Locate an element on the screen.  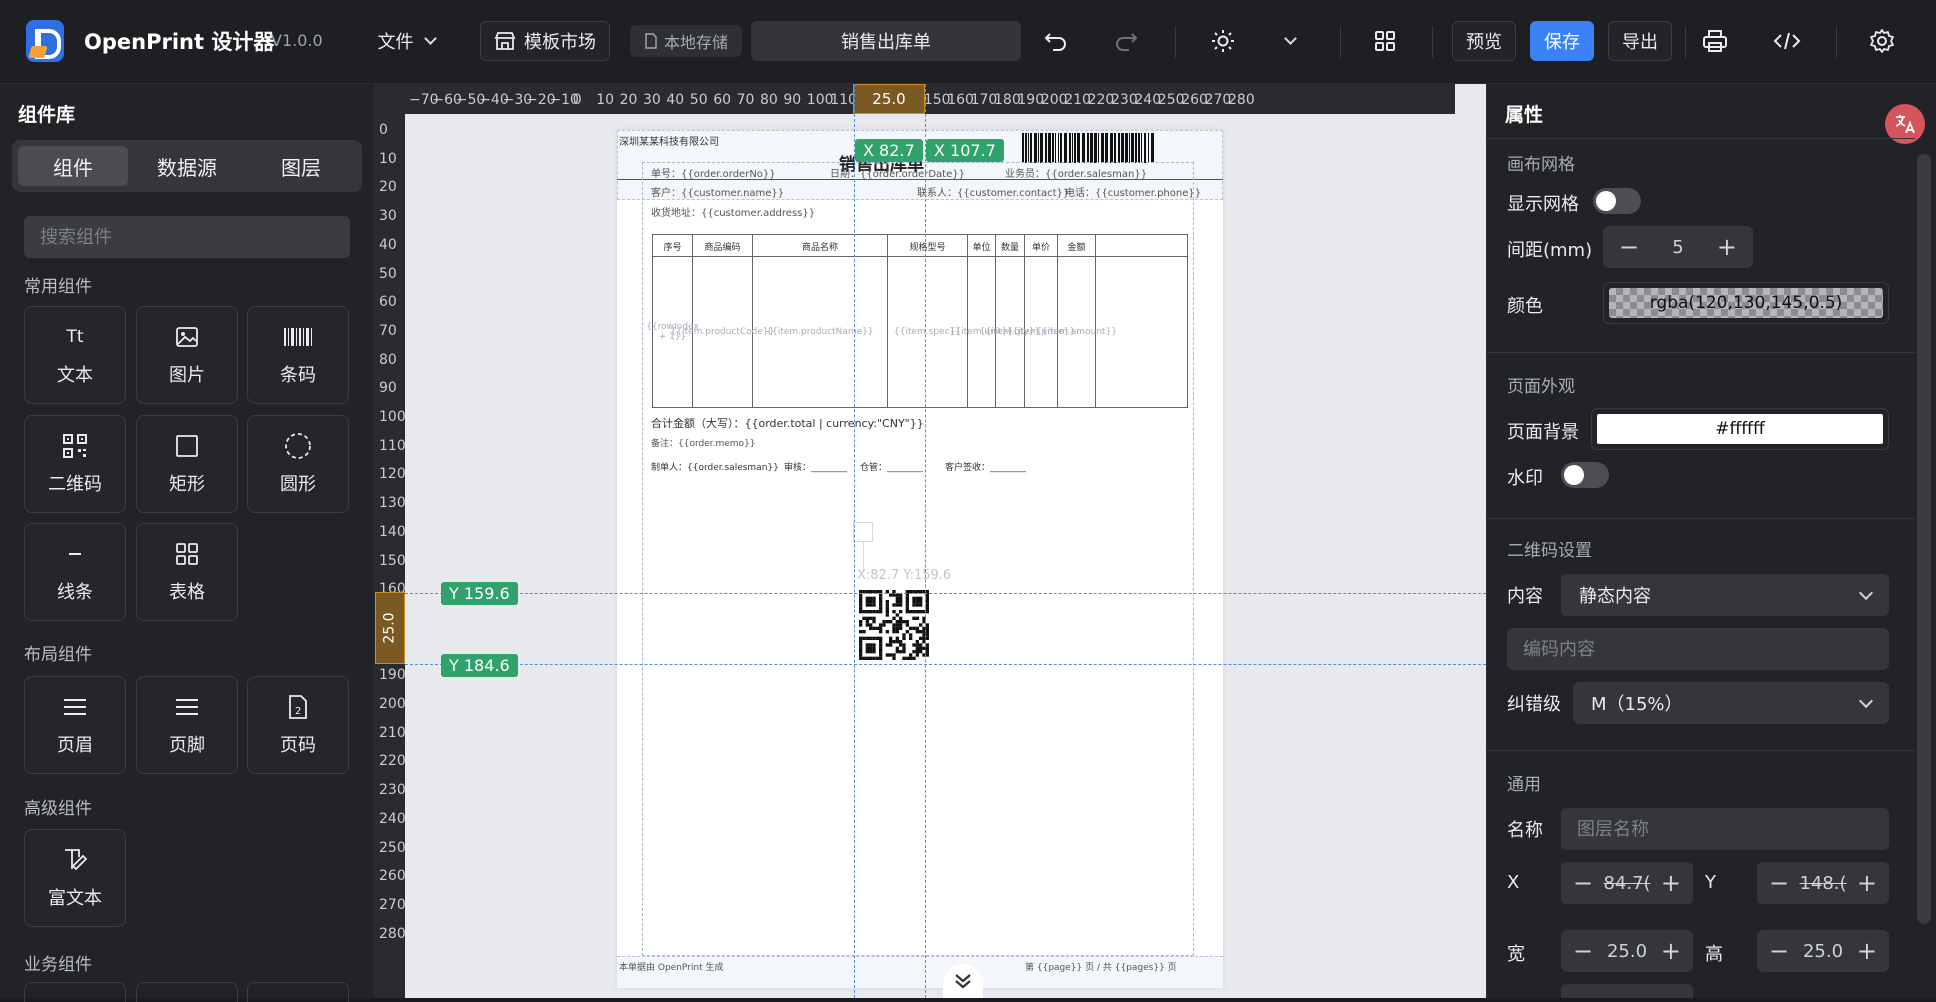
component-rich-text: 富文本 is located at coordinates (75, 878).